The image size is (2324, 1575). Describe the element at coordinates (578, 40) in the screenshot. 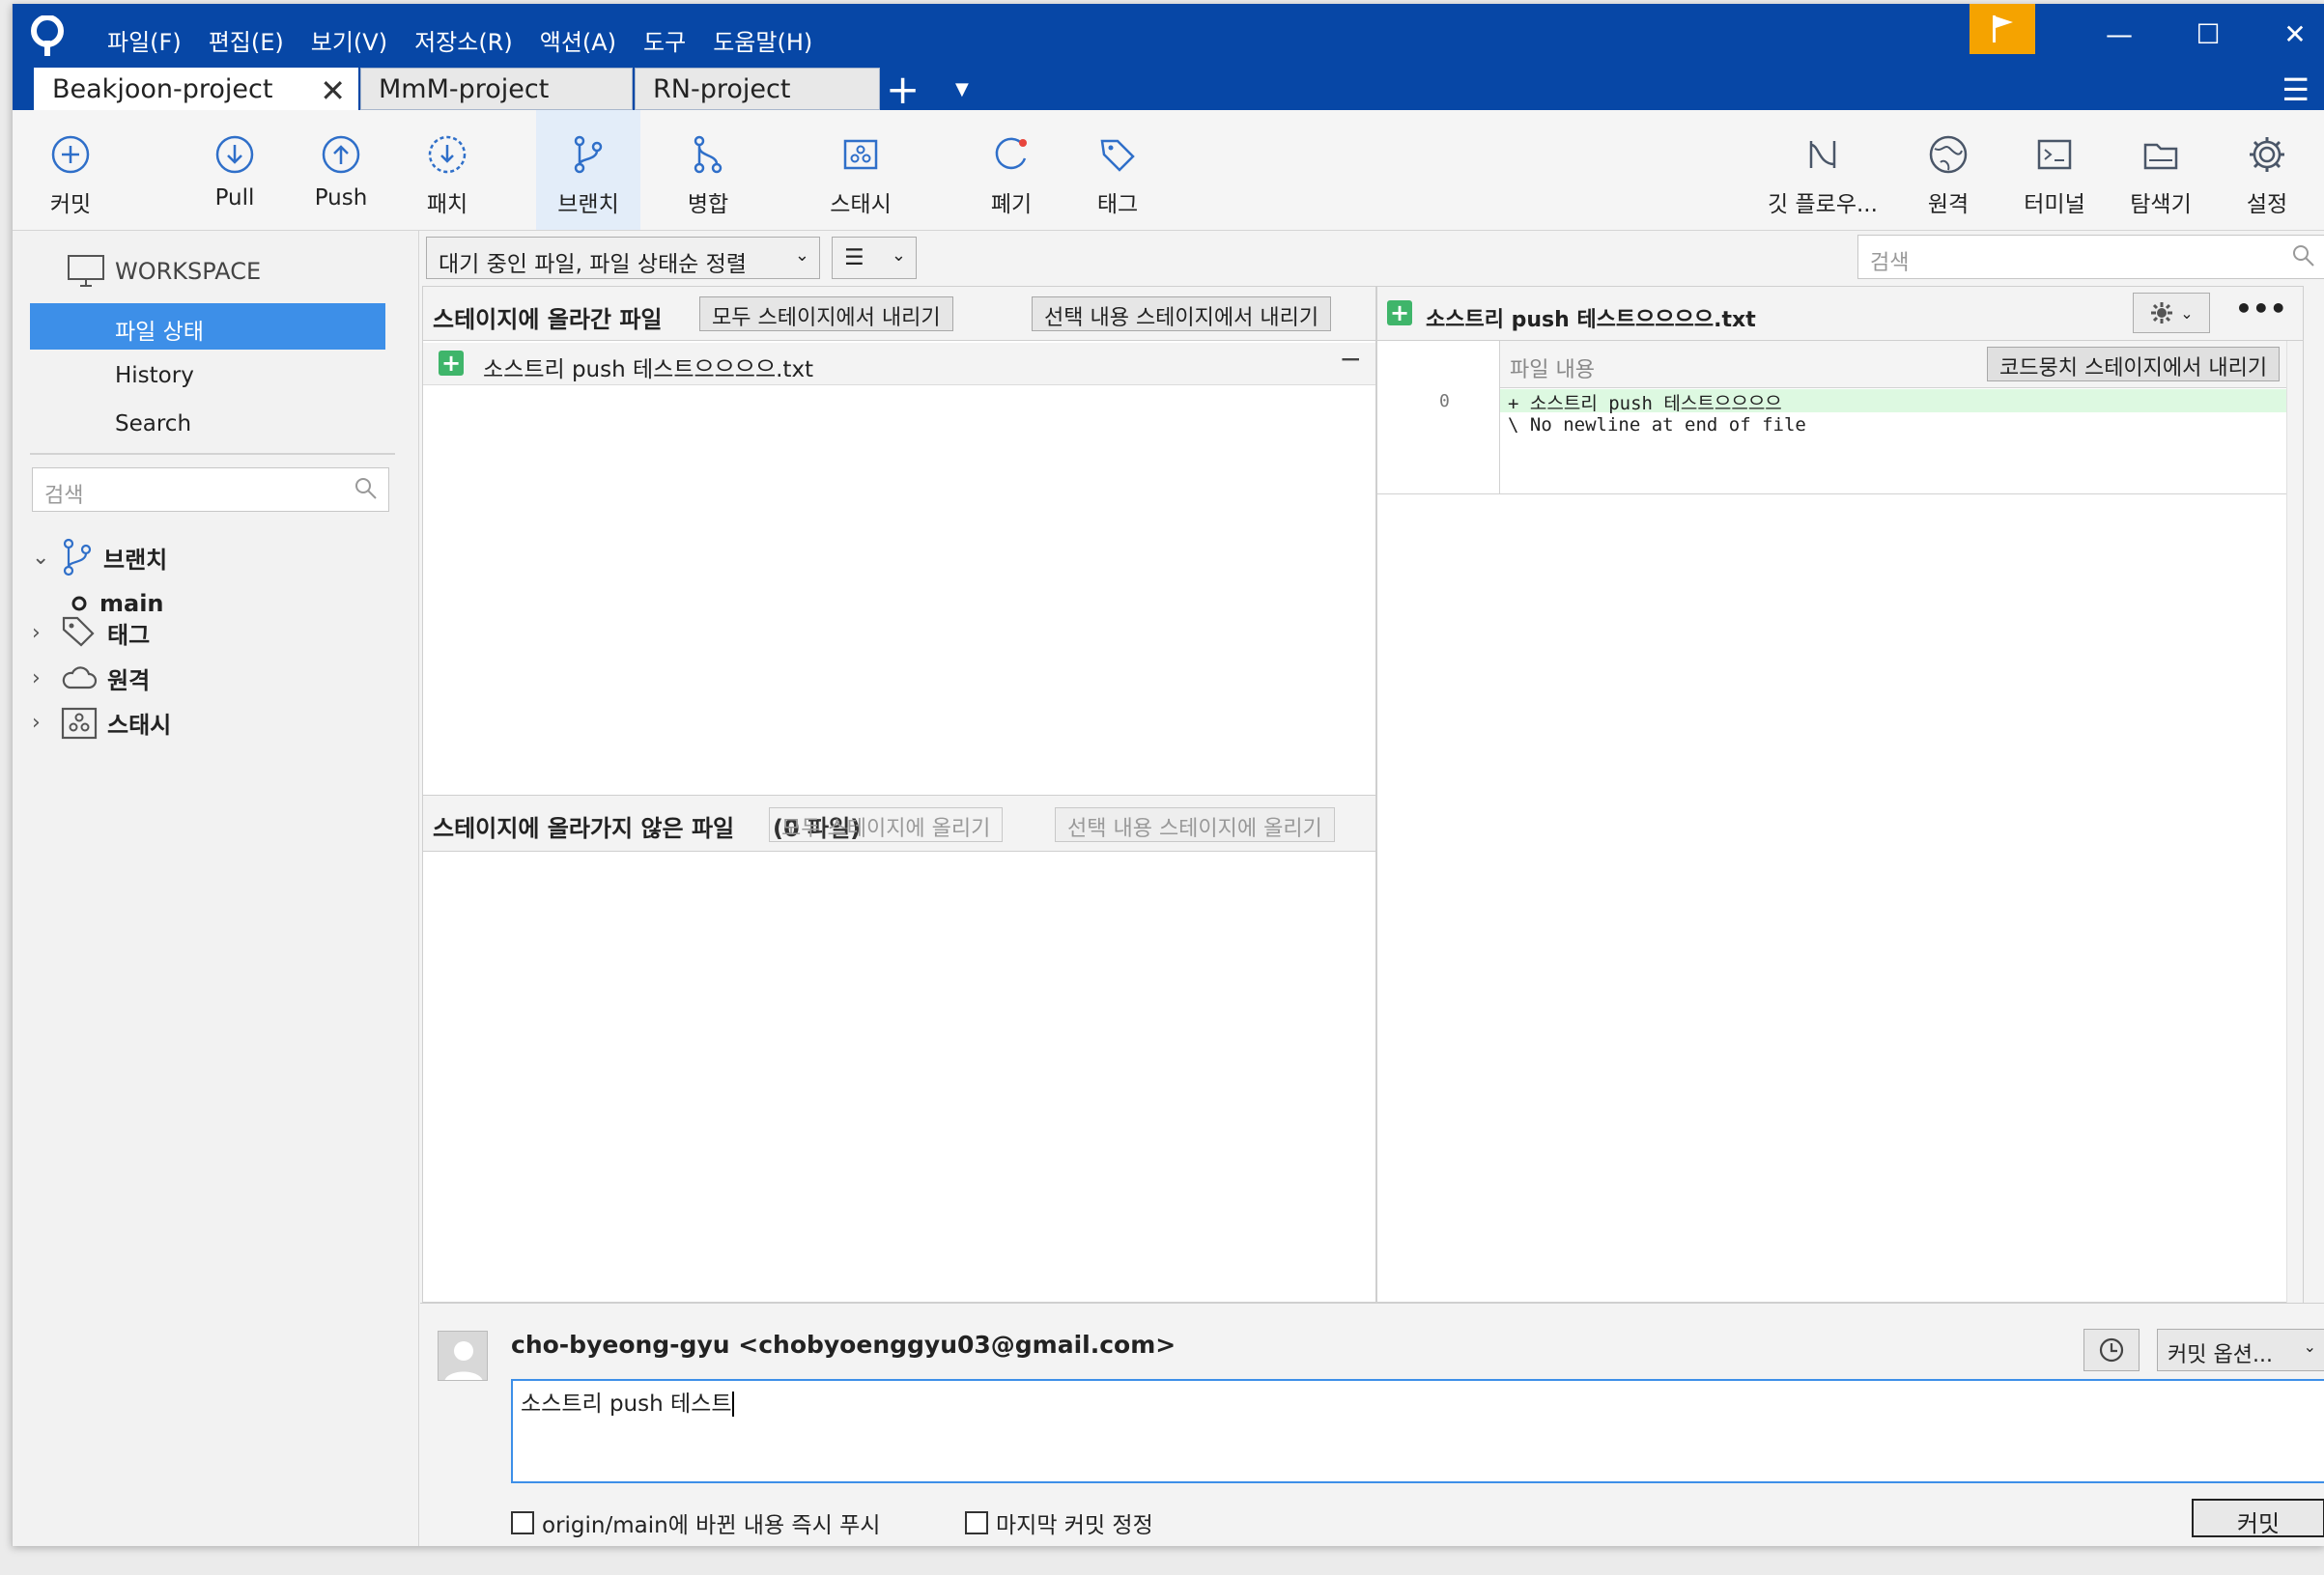

I see `menu-actions: 액션(A)` at that location.